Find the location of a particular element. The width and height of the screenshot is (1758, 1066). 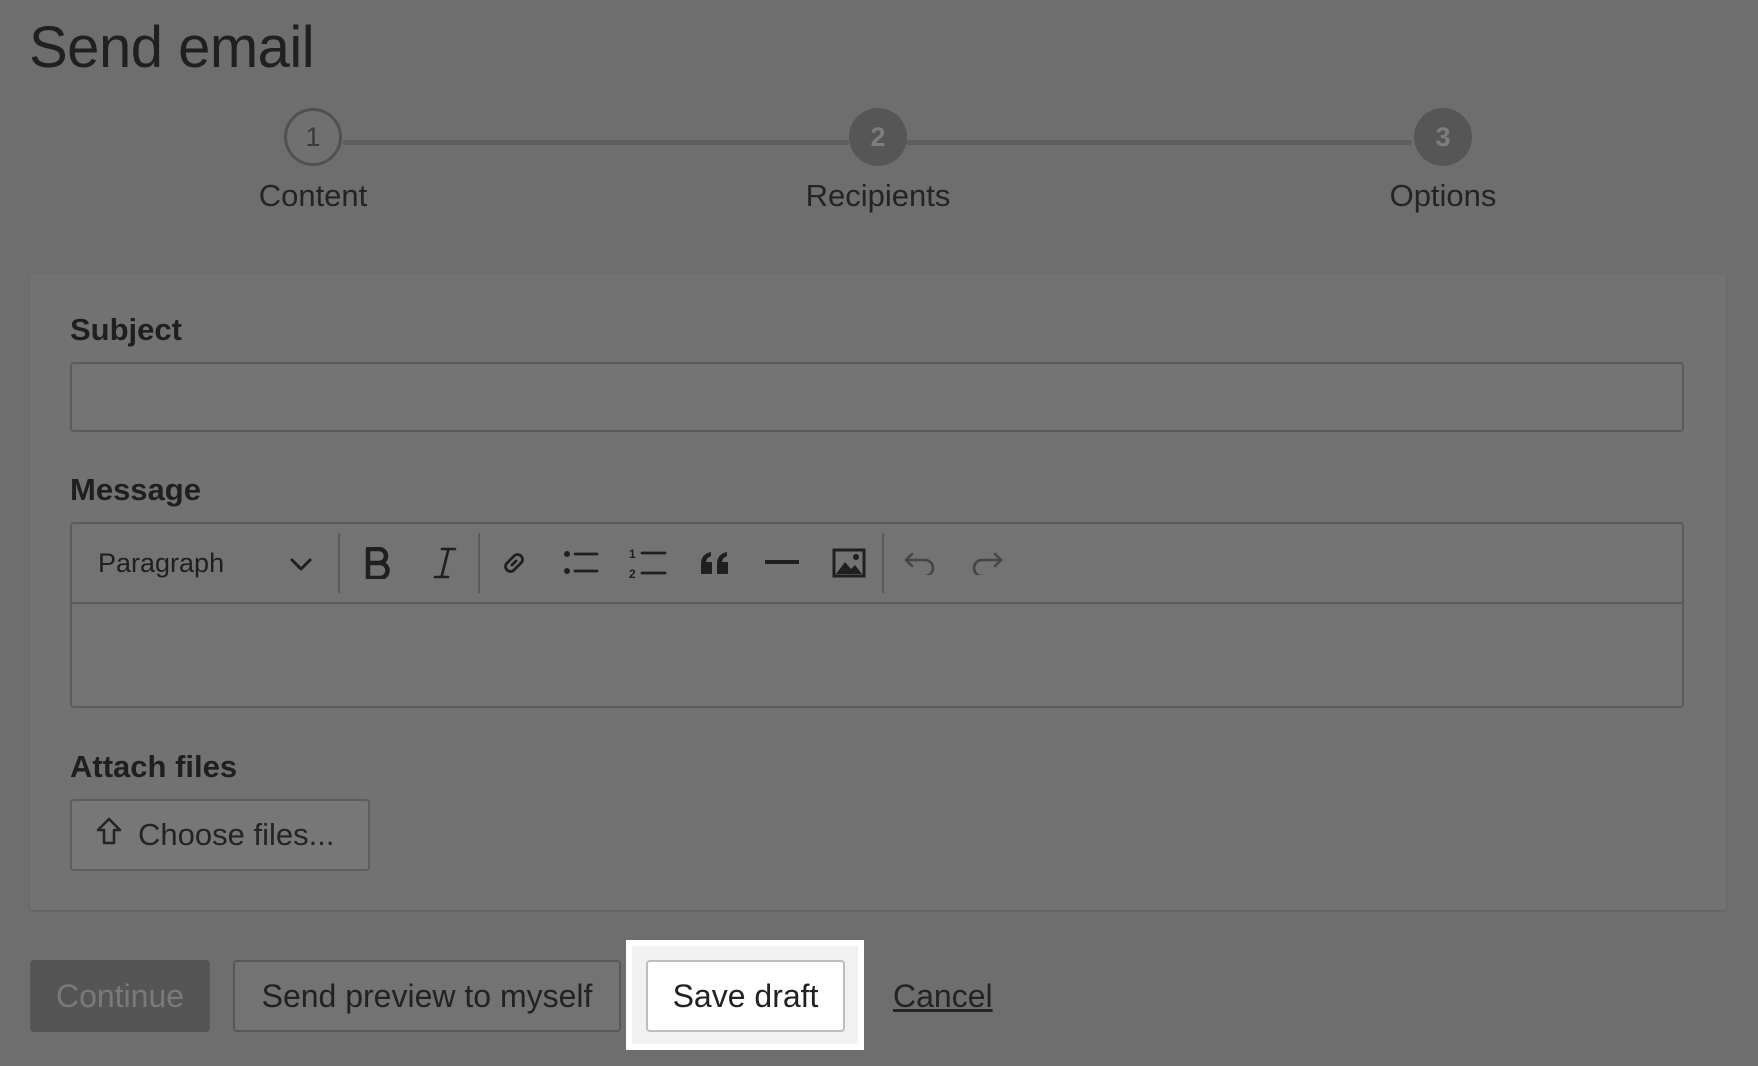

step-content: 1 Content is located at coordinates (313, 161).